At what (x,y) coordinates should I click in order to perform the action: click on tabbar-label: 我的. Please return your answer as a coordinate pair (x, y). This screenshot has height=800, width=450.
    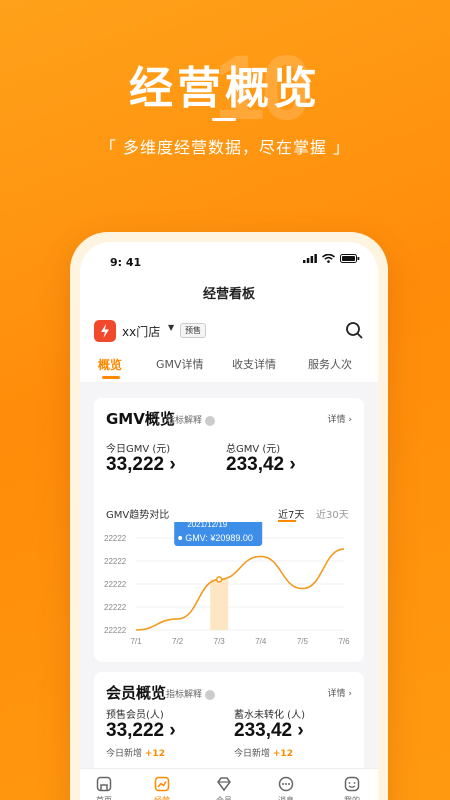
    Looking at the image, I should click on (352, 798).